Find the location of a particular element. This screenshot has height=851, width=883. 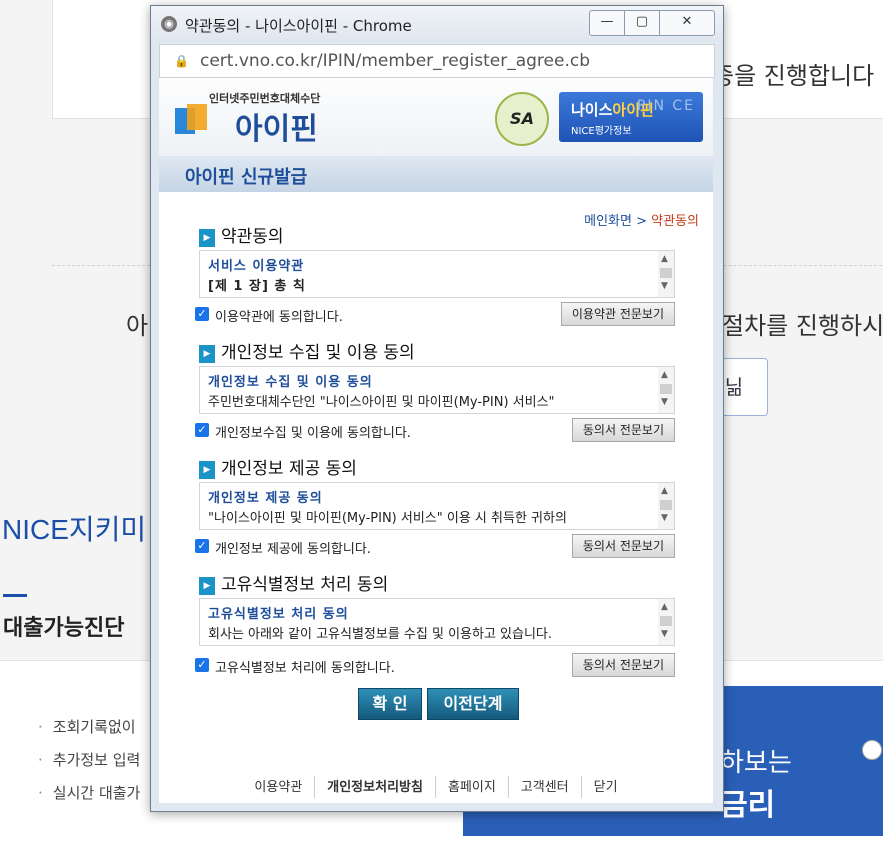

view-unique-id-button: 동의서 전문보기 is located at coordinates (623, 665).